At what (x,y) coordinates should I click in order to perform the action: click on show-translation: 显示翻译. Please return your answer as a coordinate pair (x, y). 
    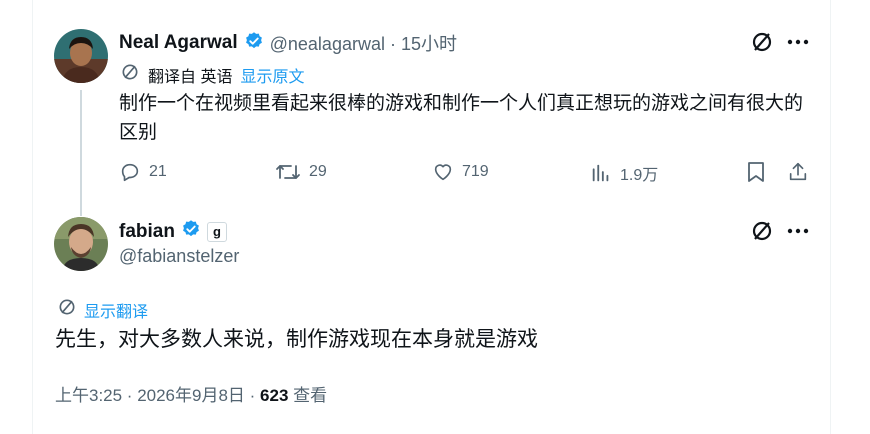
    Looking at the image, I should click on (102, 309).